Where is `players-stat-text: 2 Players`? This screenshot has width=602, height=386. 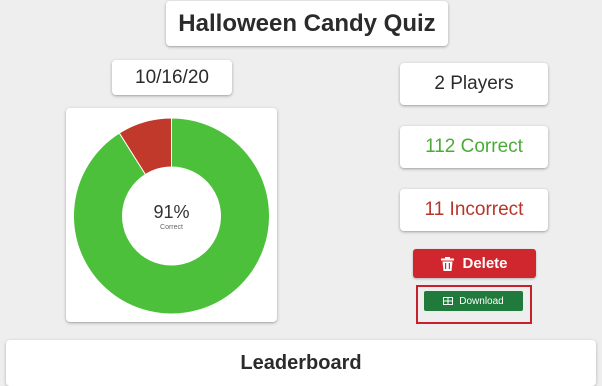 players-stat-text: 2 Players is located at coordinates (474, 83).